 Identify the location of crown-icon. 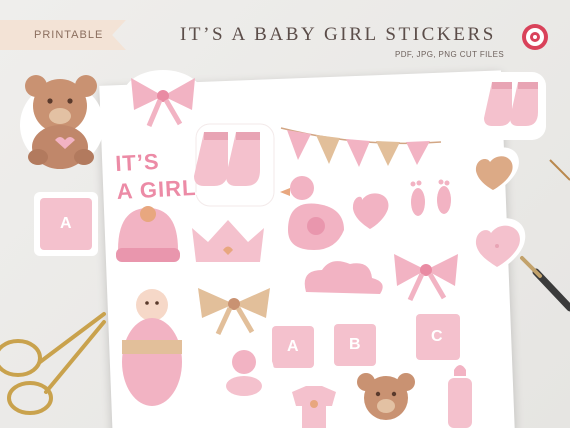
(228, 244).